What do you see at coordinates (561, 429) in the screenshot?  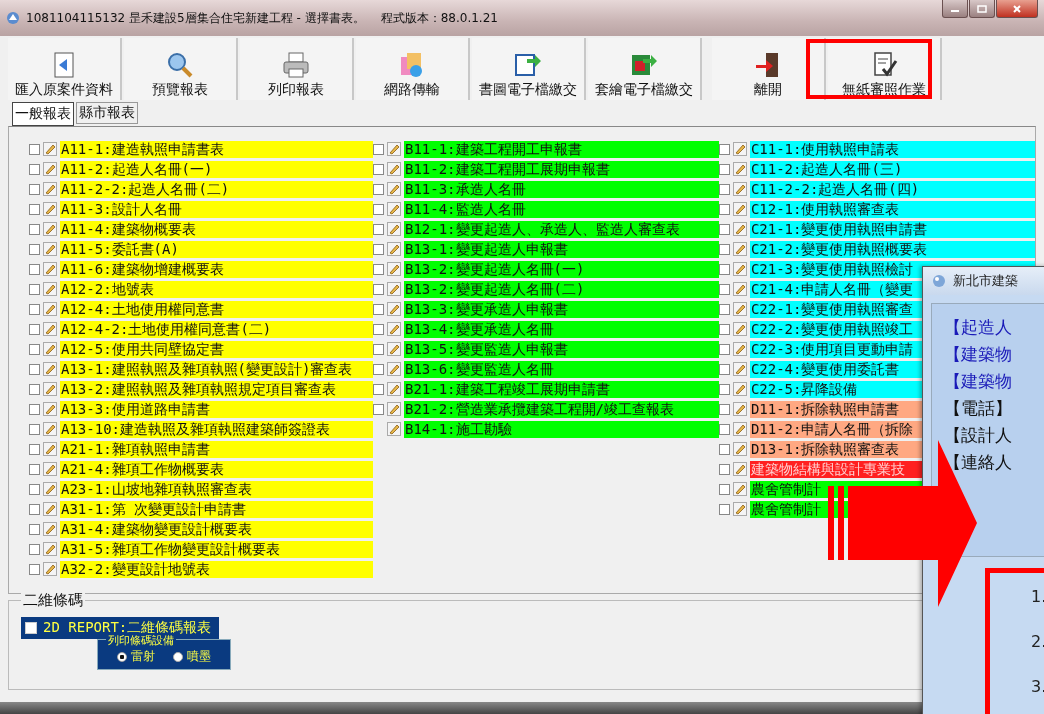 I see `report-item: B14-1:施工勘驗` at bounding box center [561, 429].